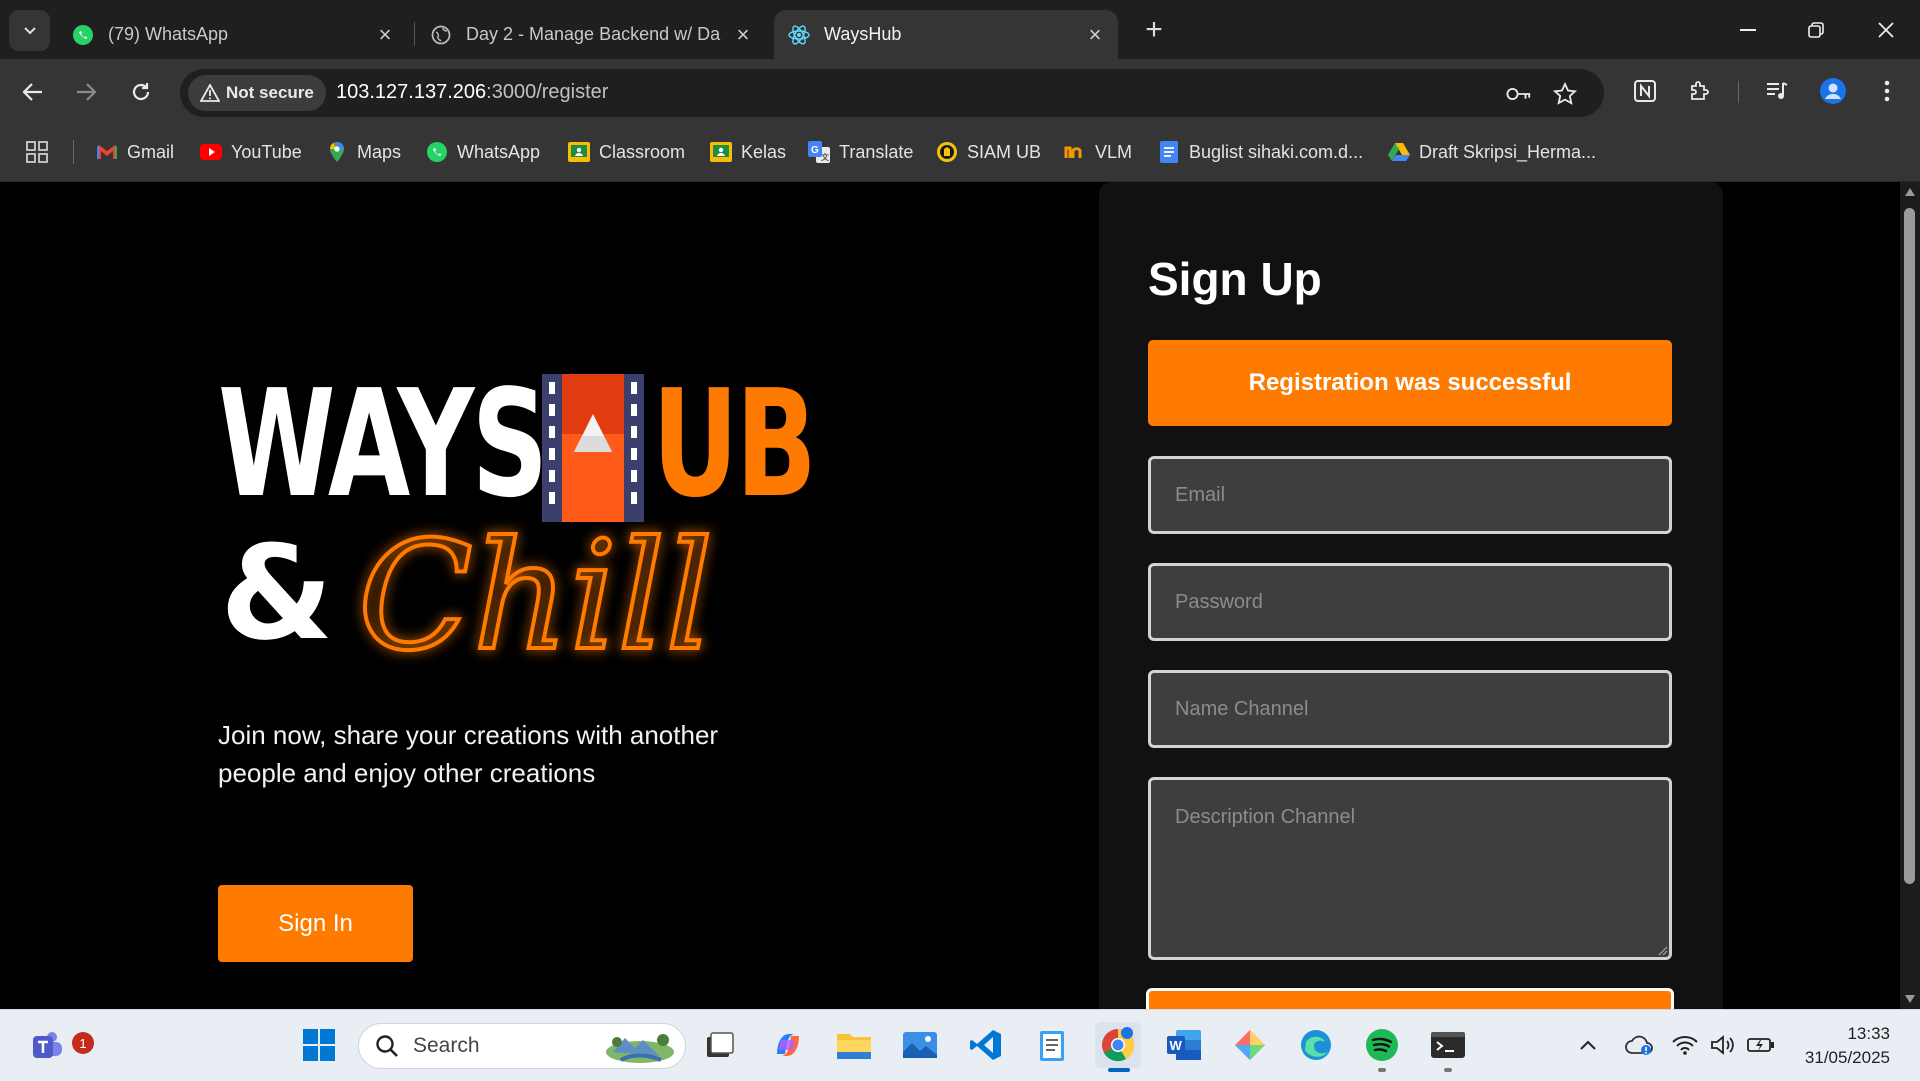 The width and height of the screenshot is (1920, 1081). What do you see at coordinates (1887, 91) in the screenshot?
I see `more-menu-icon` at bounding box center [1887, 91].